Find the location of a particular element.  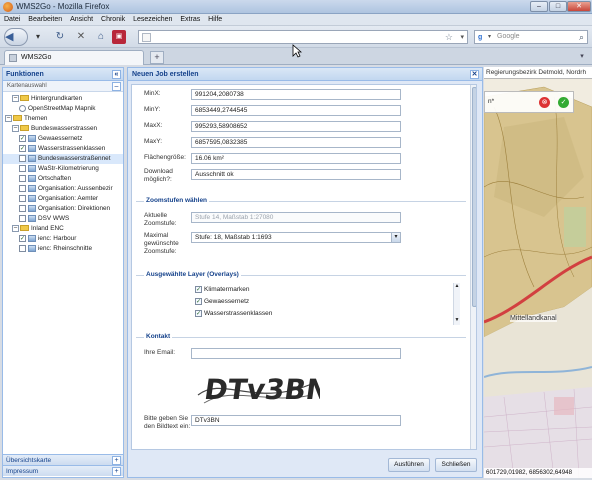

menu-datei: Datei is located at coordinates (12, 20).